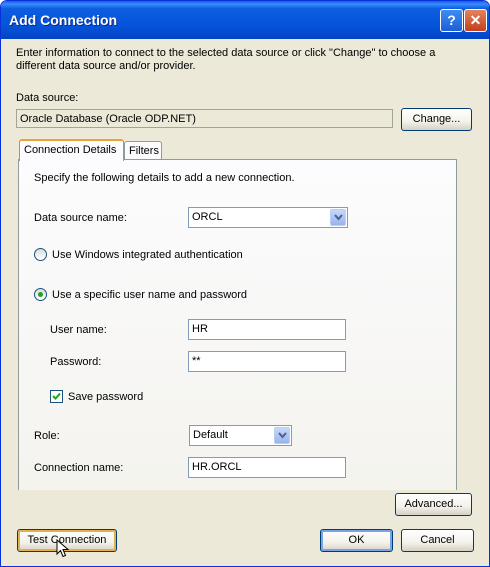  What do you see at coordinates (63, 548) in the screenshot?
I see `mouse-cursor-icon` at bounding box center [63, 548].